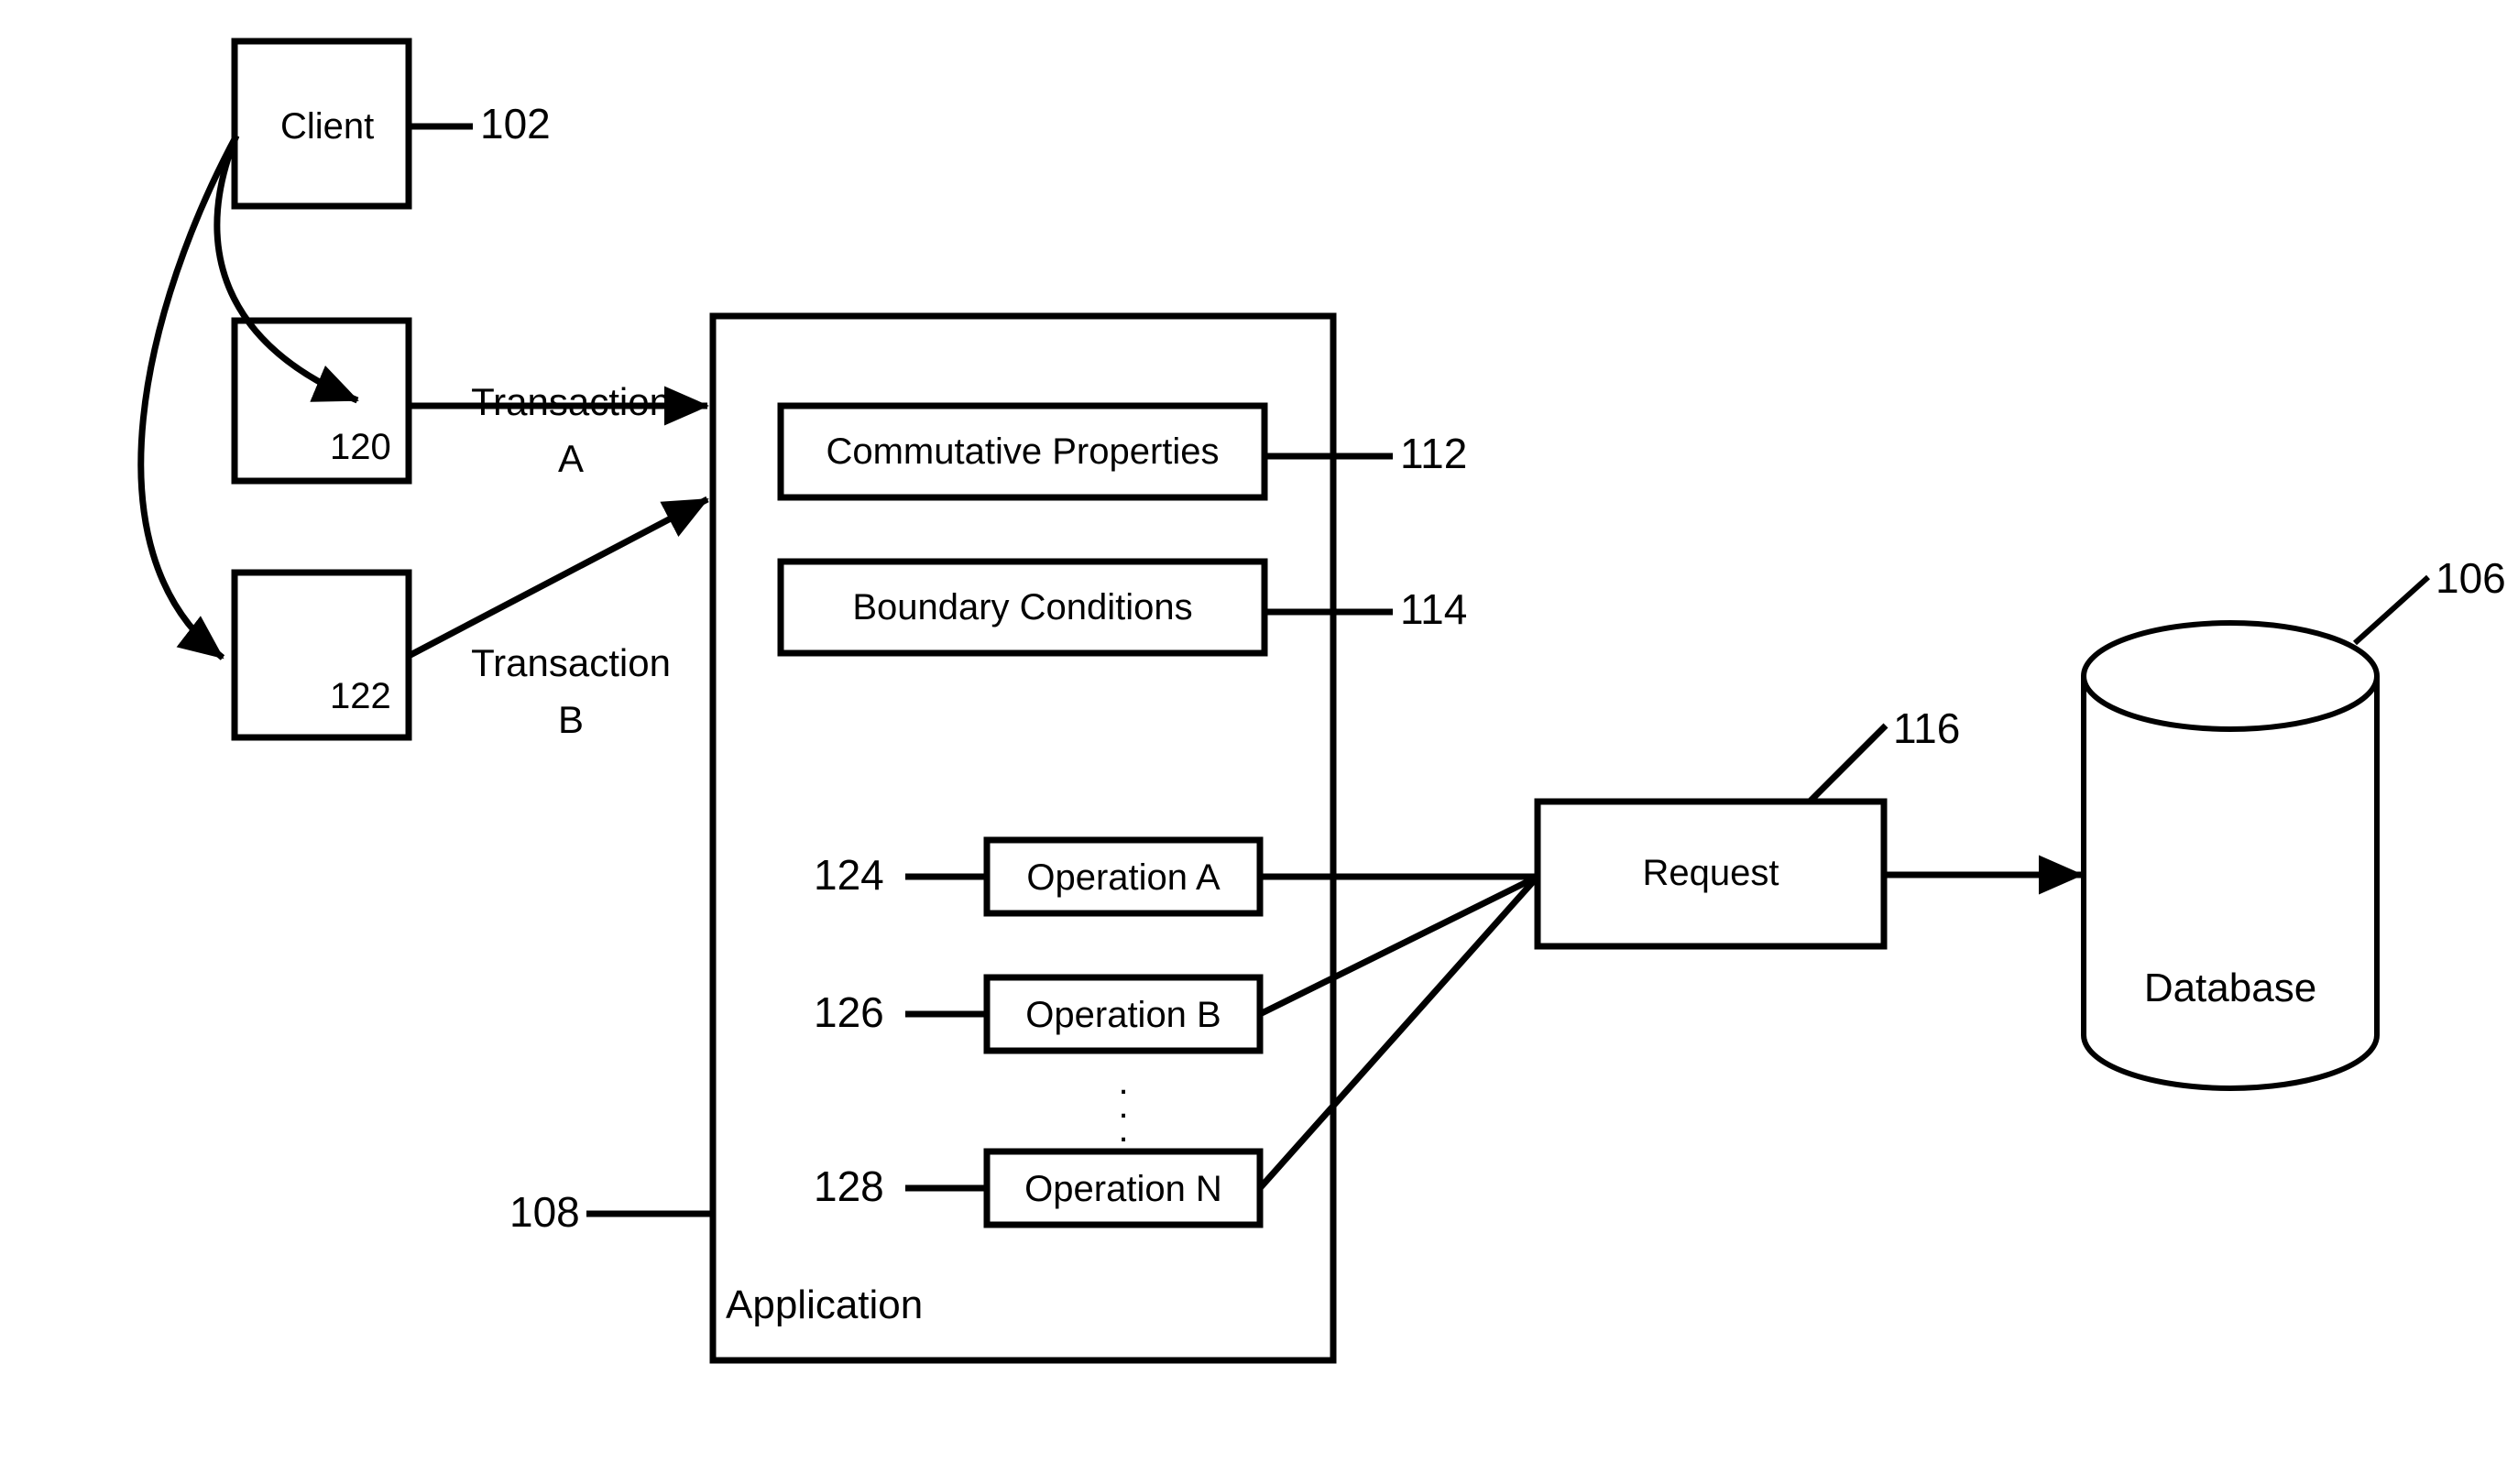  Describe the element at coordinates (2471, 578) in the screenshot. I see `ref-106: 106` at that location.